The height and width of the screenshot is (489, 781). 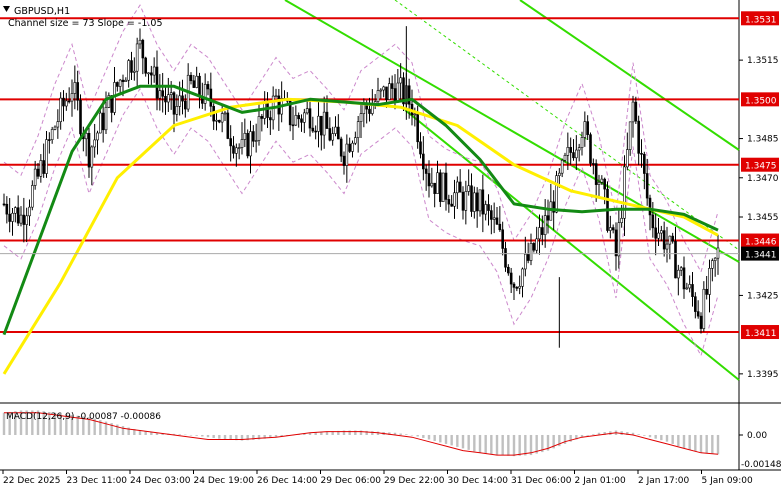 What do you see at coordinates (32, 481) in the screenshot?
I see `x-tick-label: 22 Dec 2025` at bounding box center [32, 481].